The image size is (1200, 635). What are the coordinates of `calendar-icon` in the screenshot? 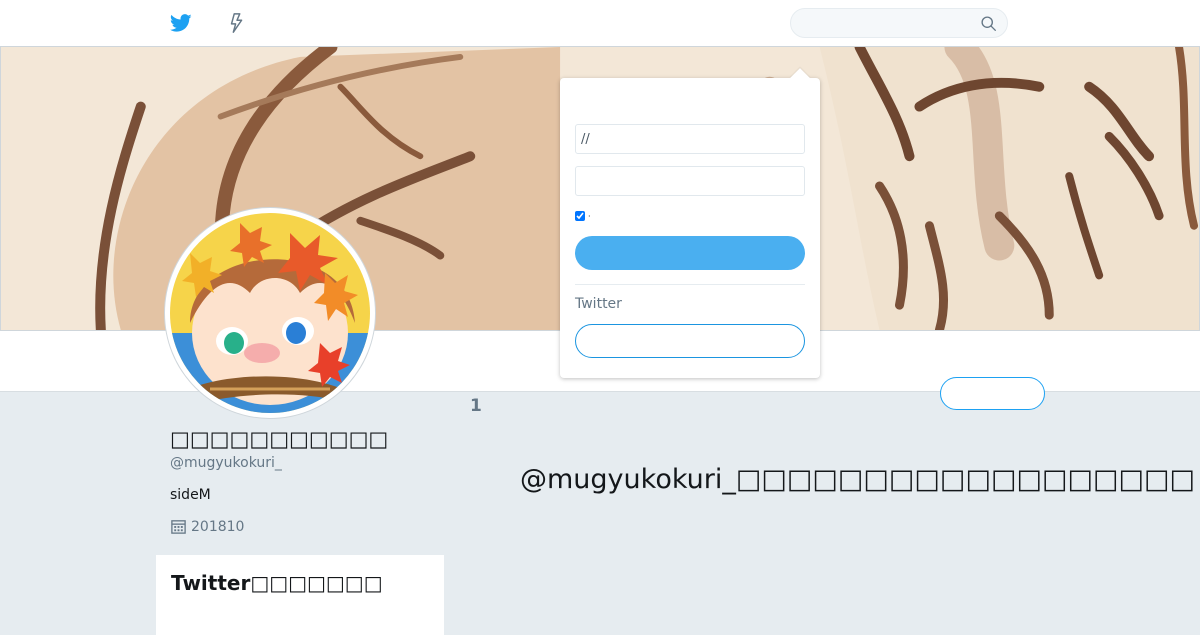 It's located at (178, 526).